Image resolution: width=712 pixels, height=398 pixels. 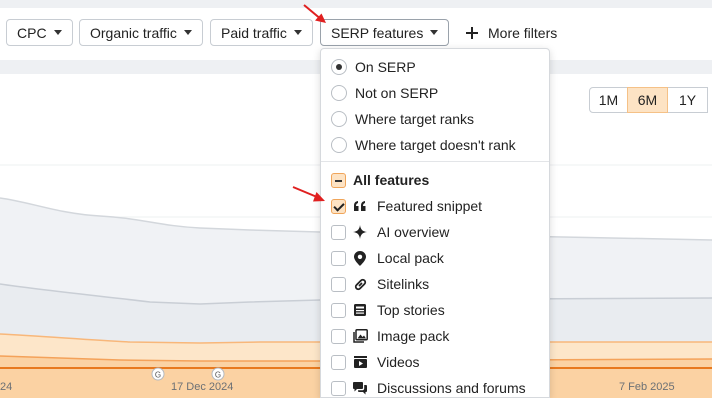 What do you see at coordinates (411, 310) in the screenshot?
I see `feature-label: Top stories` at bounding box center [411, 310].